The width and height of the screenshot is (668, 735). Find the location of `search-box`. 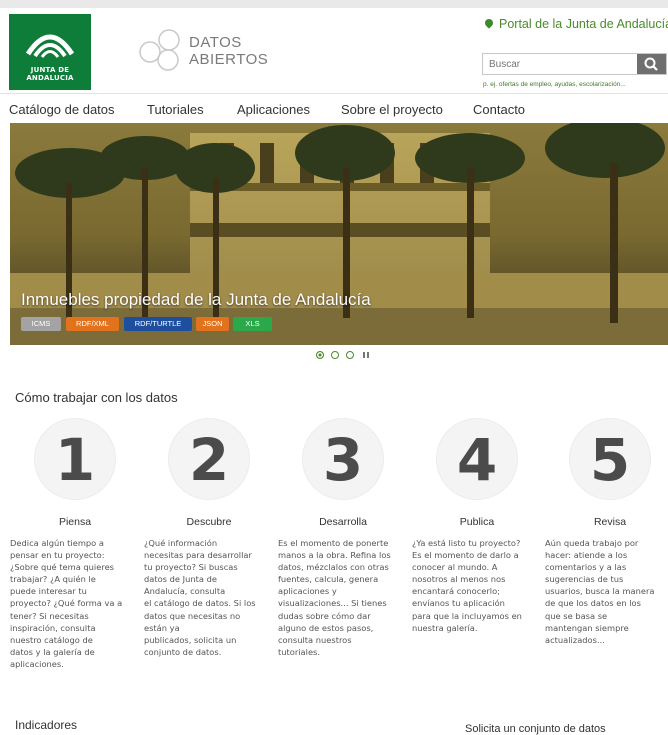

search-box is located at coordinates (574, 64).